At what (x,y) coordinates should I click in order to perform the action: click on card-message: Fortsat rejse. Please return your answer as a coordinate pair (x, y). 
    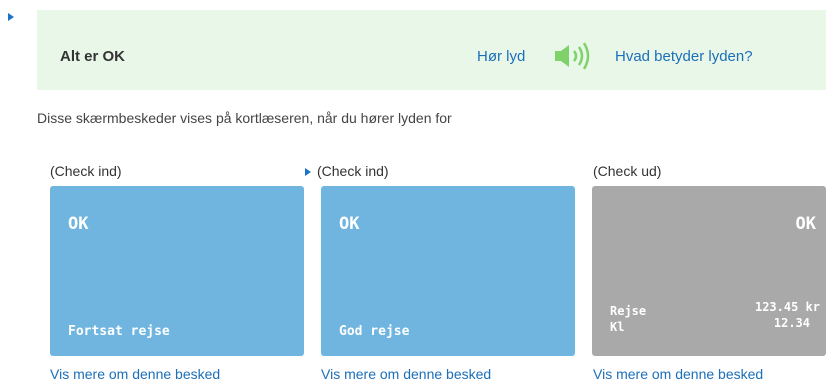
    Looking at the image, I should click on (119, 331).